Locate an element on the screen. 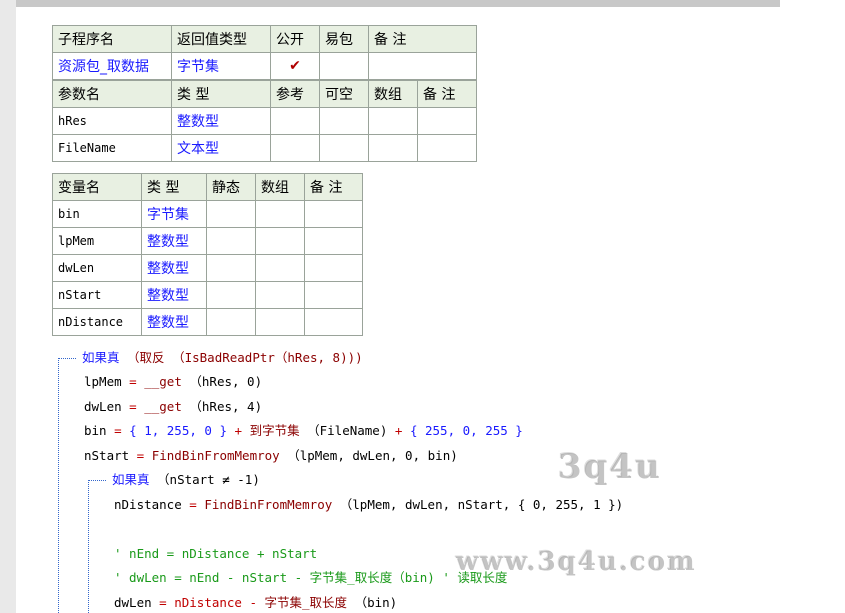  checkmark-icon: ✔ is located at coordinates (295, 66).